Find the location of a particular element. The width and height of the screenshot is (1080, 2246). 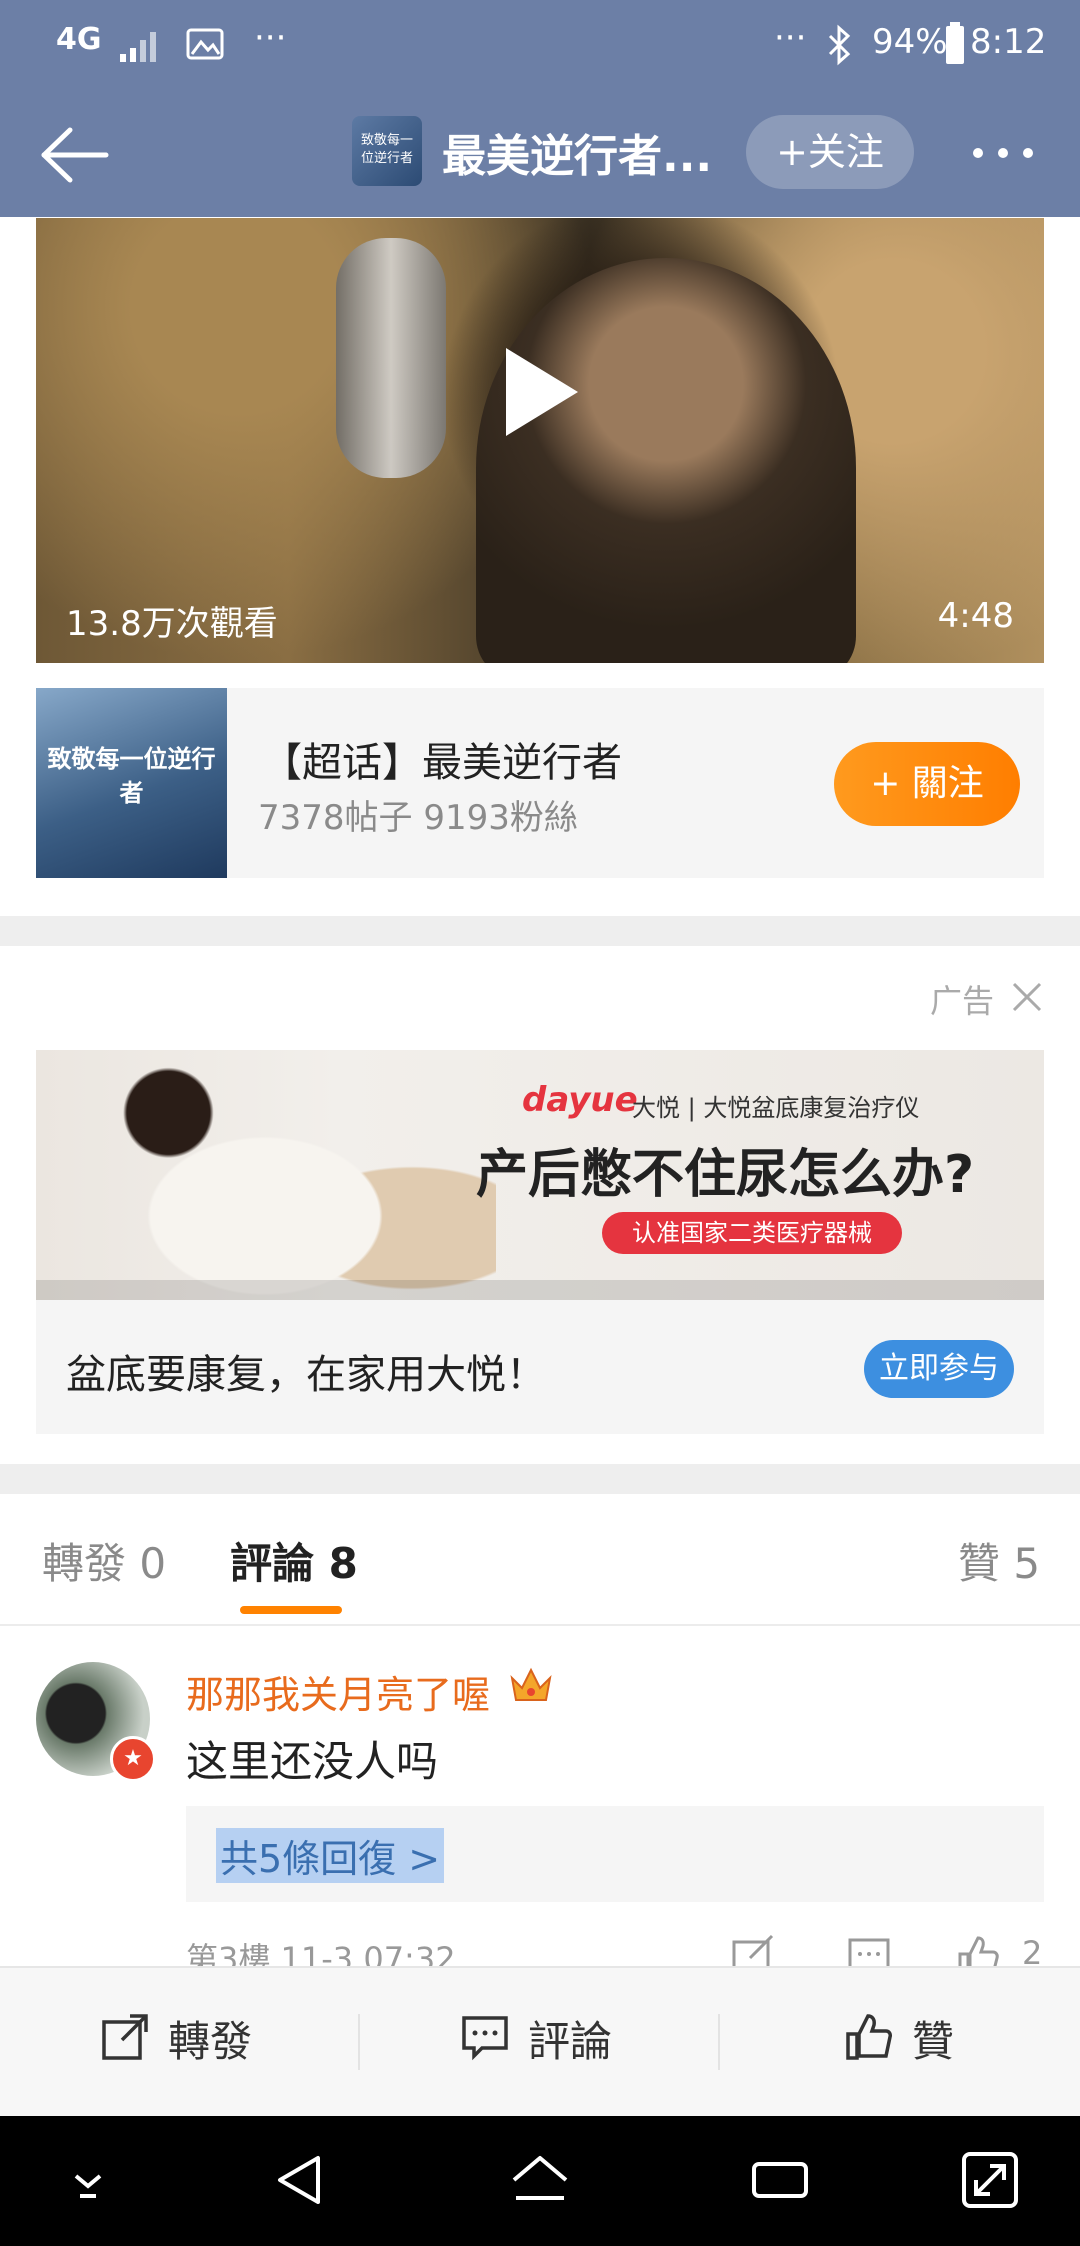

more-options-icon is located at coordinates (1003, 153).